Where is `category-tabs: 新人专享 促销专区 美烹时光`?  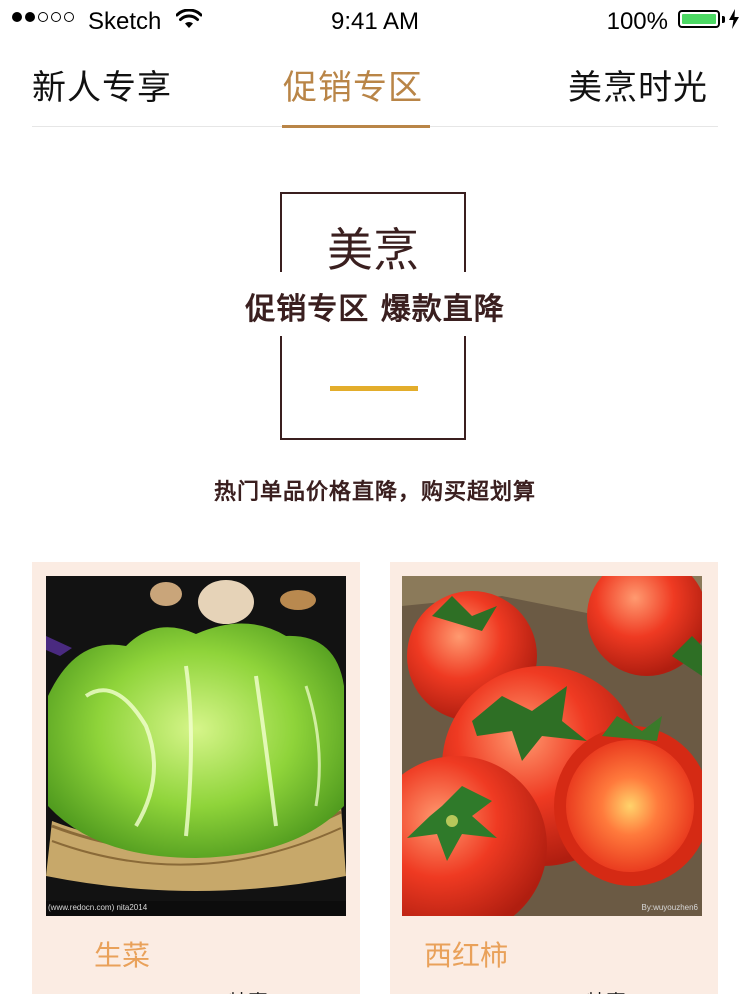 category-tabs: 新人专享 促销专区 美烹时光 is located at coordinates (375, 85).